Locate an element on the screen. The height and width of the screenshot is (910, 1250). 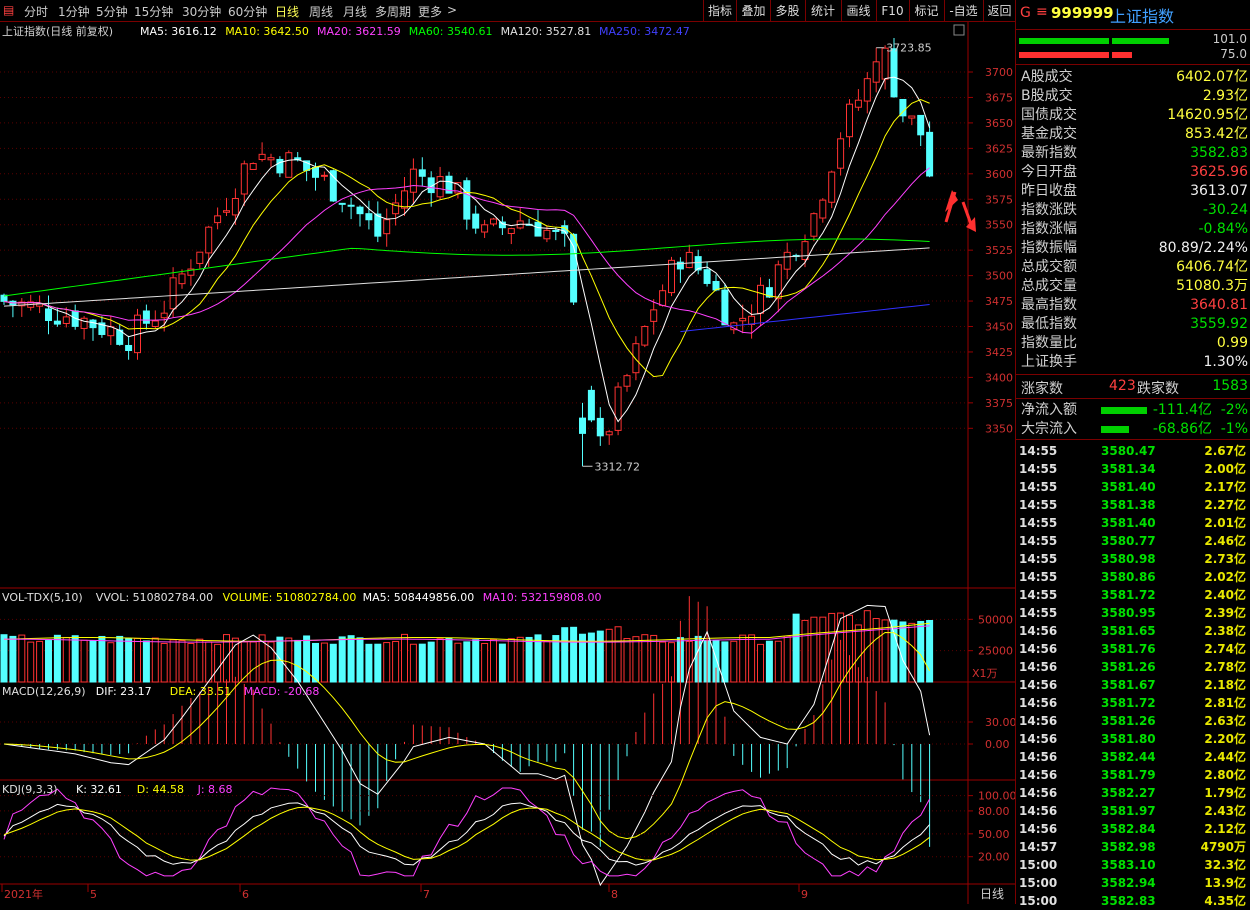
group-icon: G is located at coordinates (1025, 13).